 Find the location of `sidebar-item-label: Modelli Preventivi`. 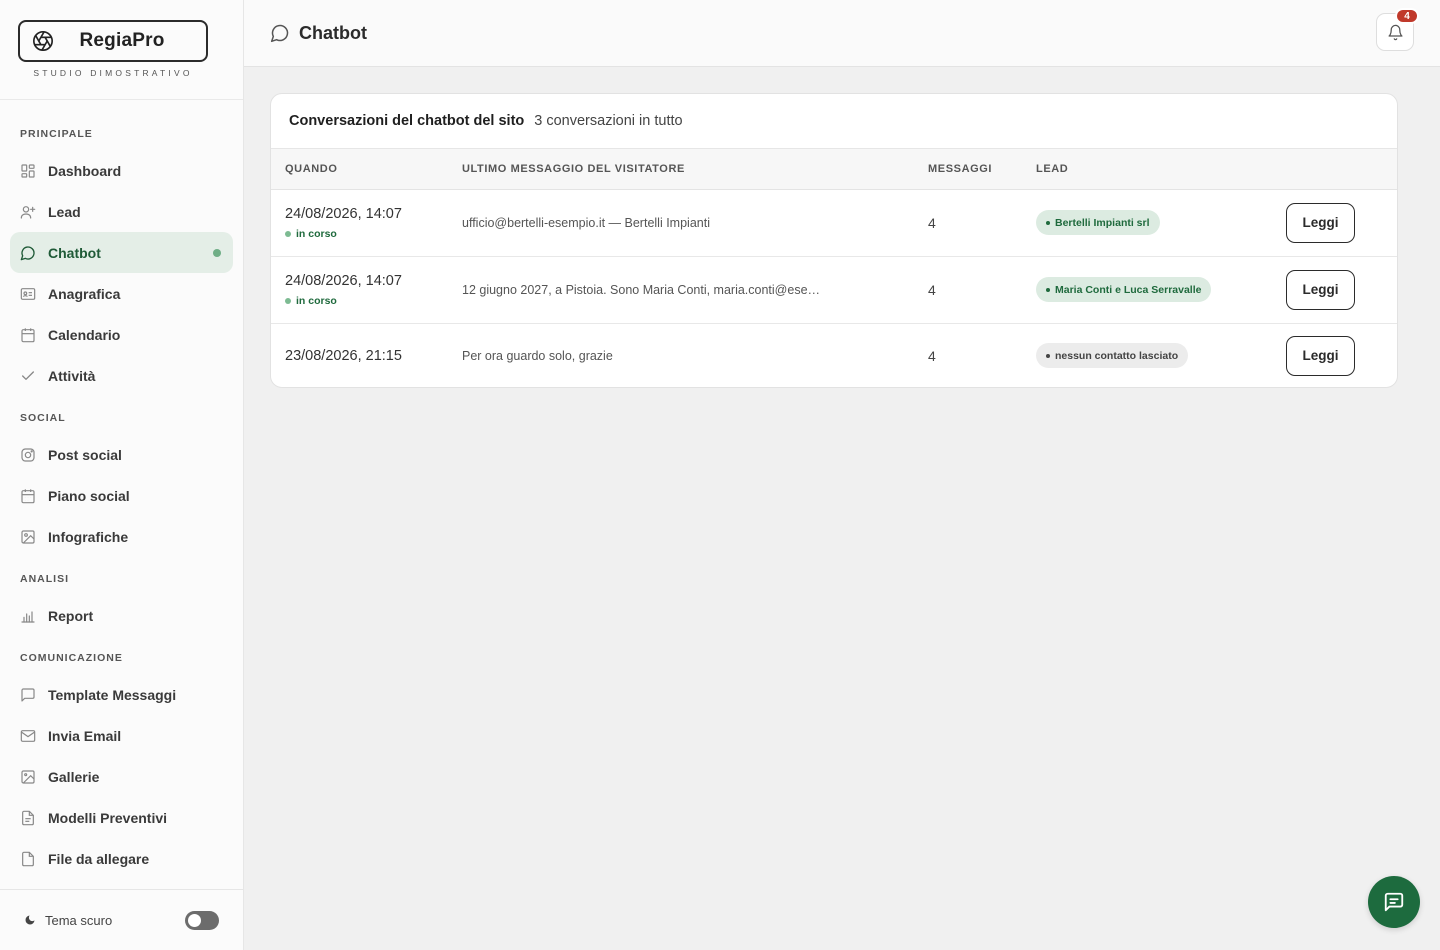

sidebar-item-label: Modelli Preventivi is located at coordinates (108, 817).